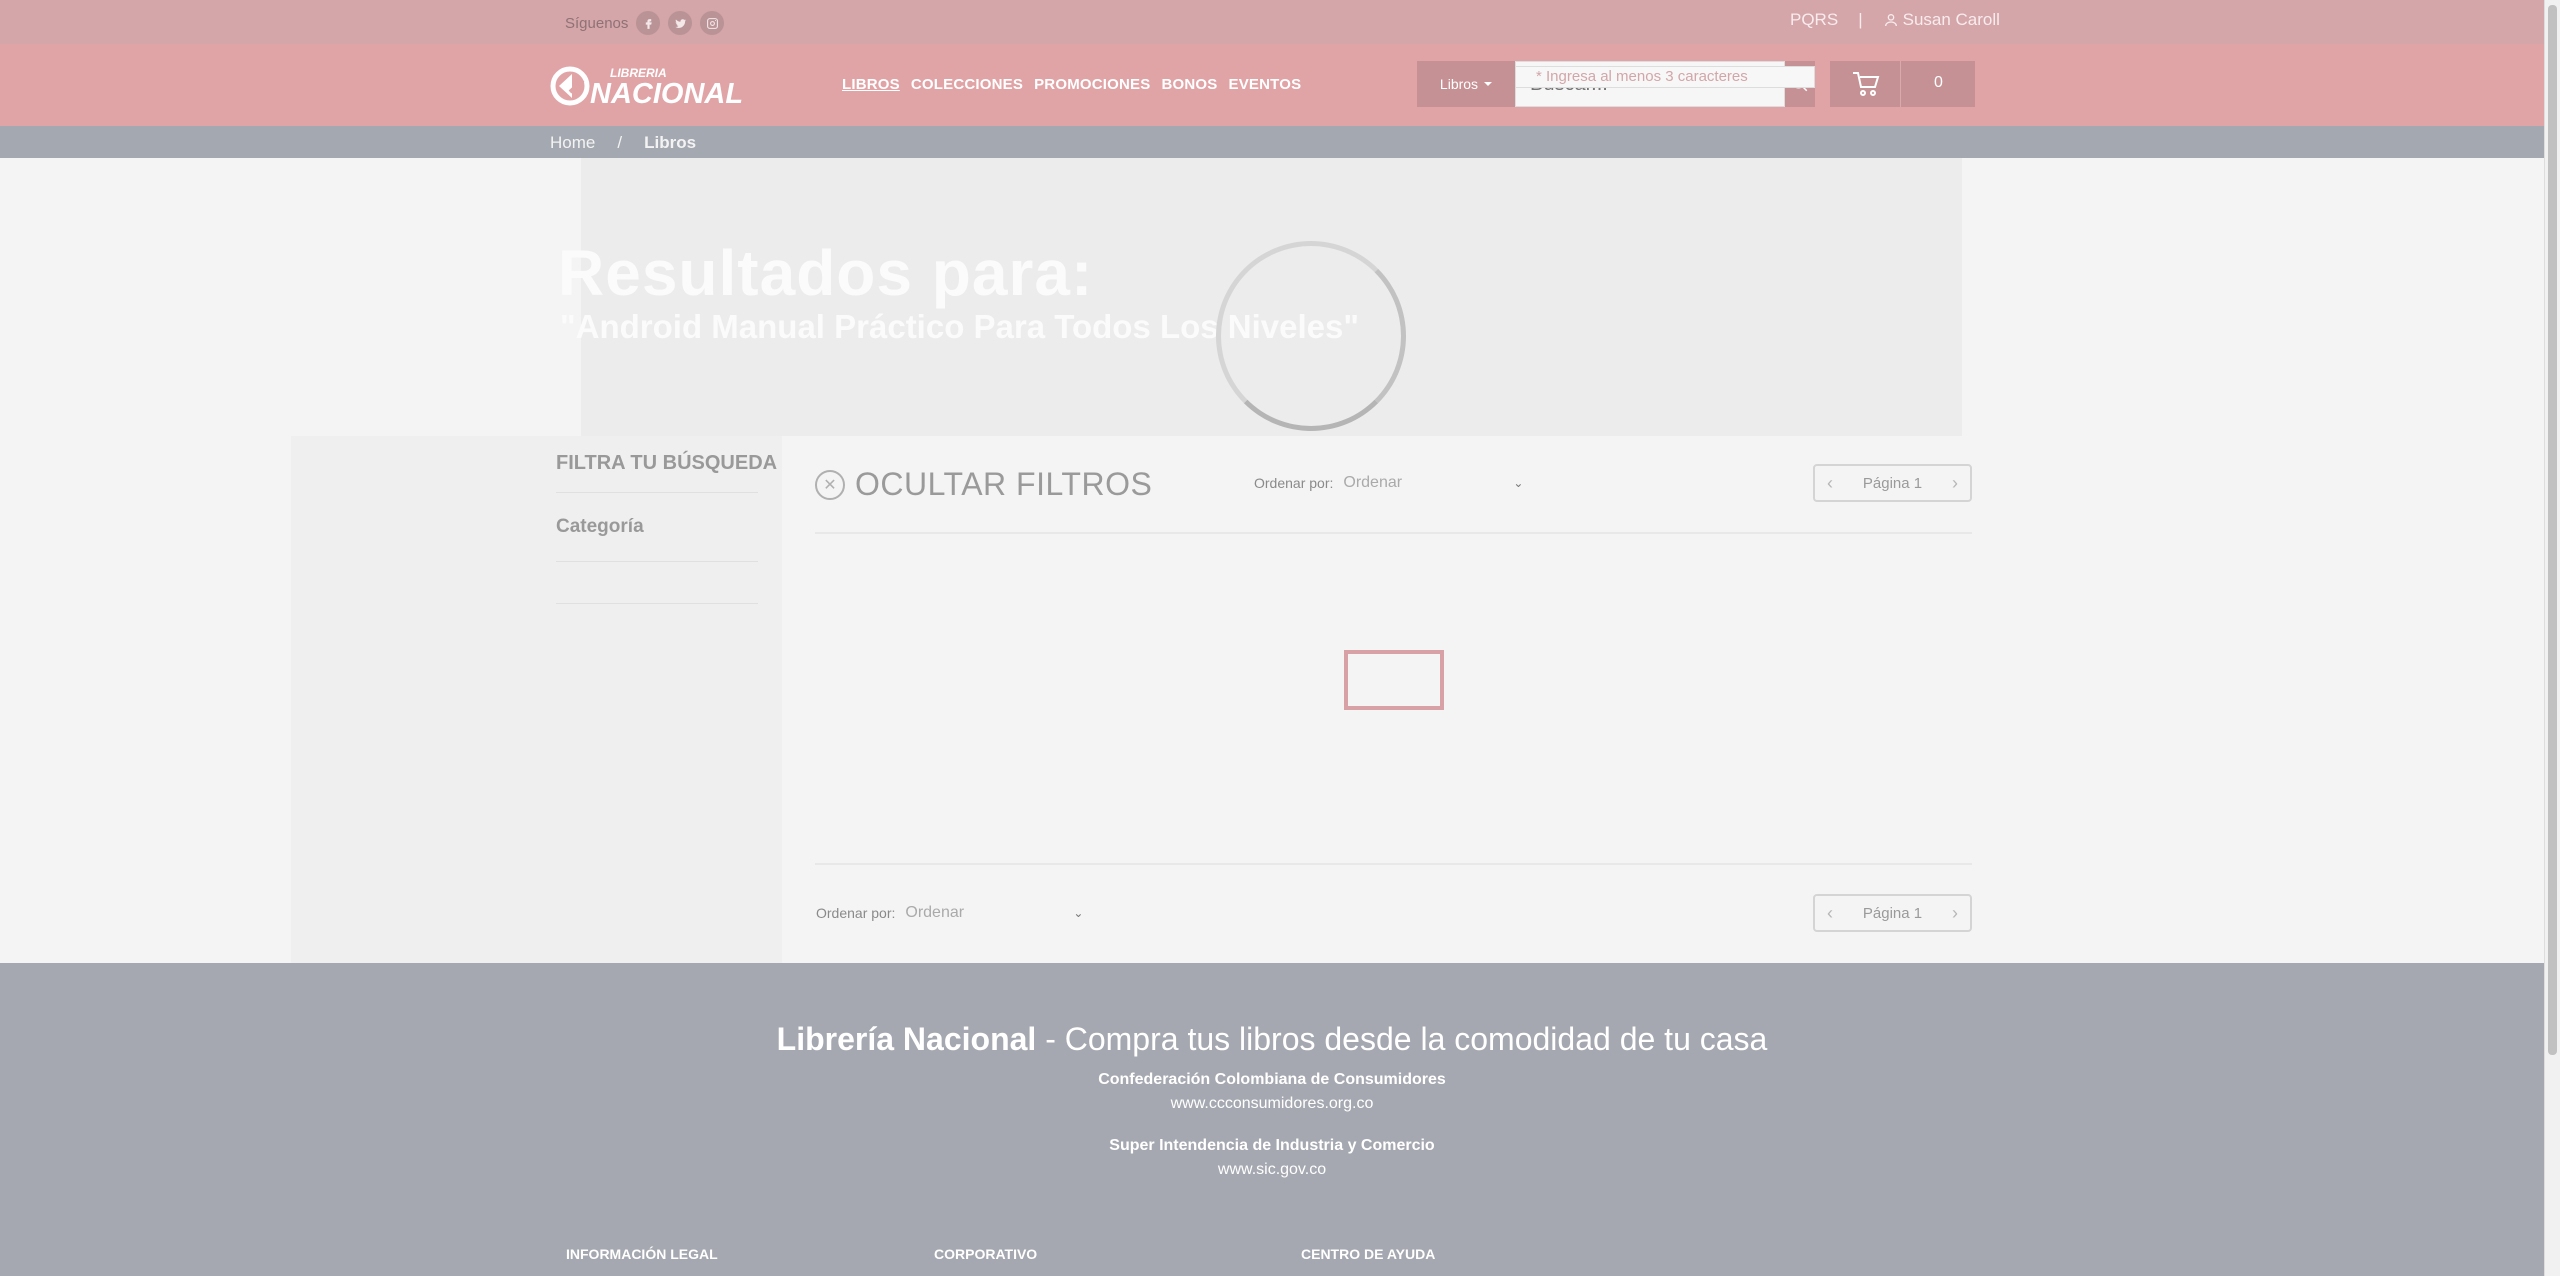 This screenshot has height=1276, width=2560. I want to click on svg-text: NACIONAL, so click(666, 93).